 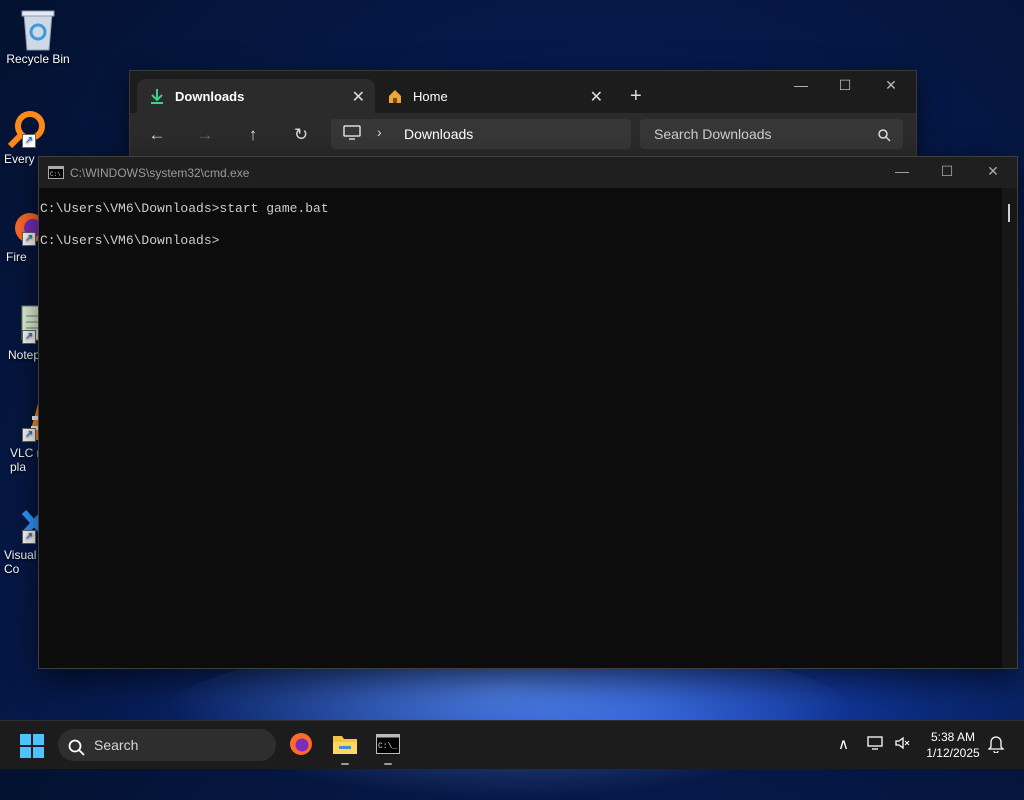 I want to click on taskbar-cmd: C:\_, so click(x=388, y=747).